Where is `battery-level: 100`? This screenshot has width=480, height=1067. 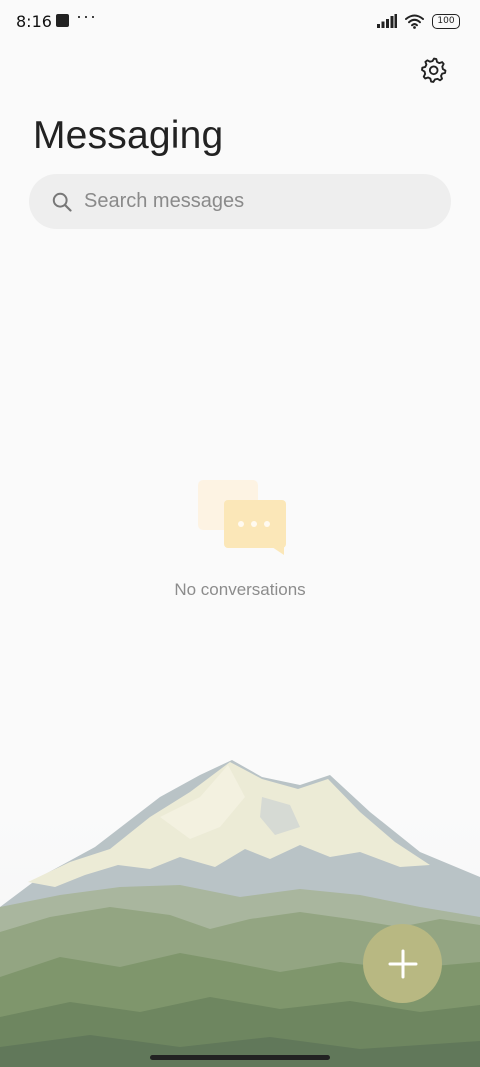
battery-level: 100 is located at coordinates (446, 20).